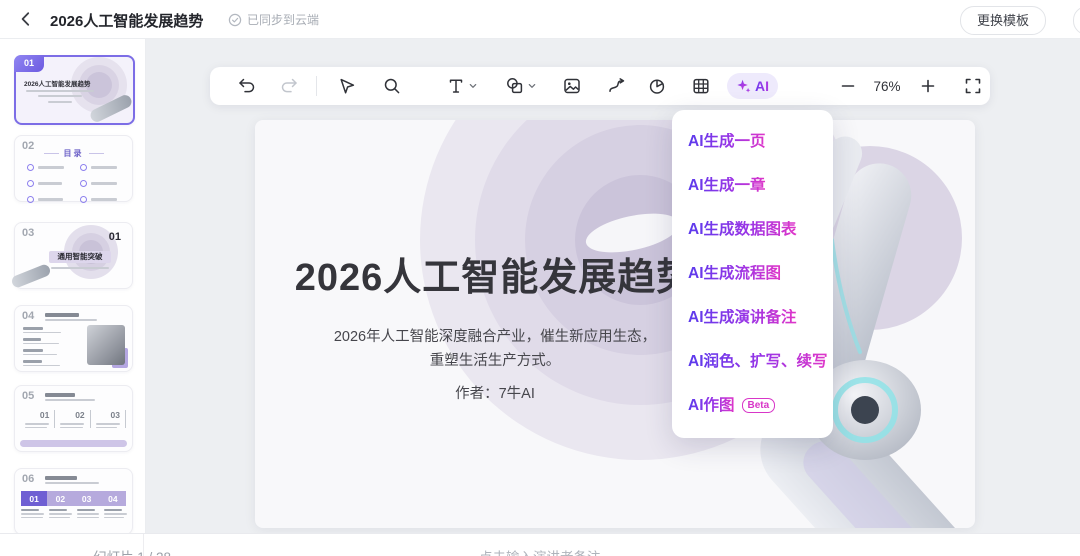 Image resolution: width=1080 pixels, height=556 pixels. I want to click on image-tool-button, so click(572, 86).